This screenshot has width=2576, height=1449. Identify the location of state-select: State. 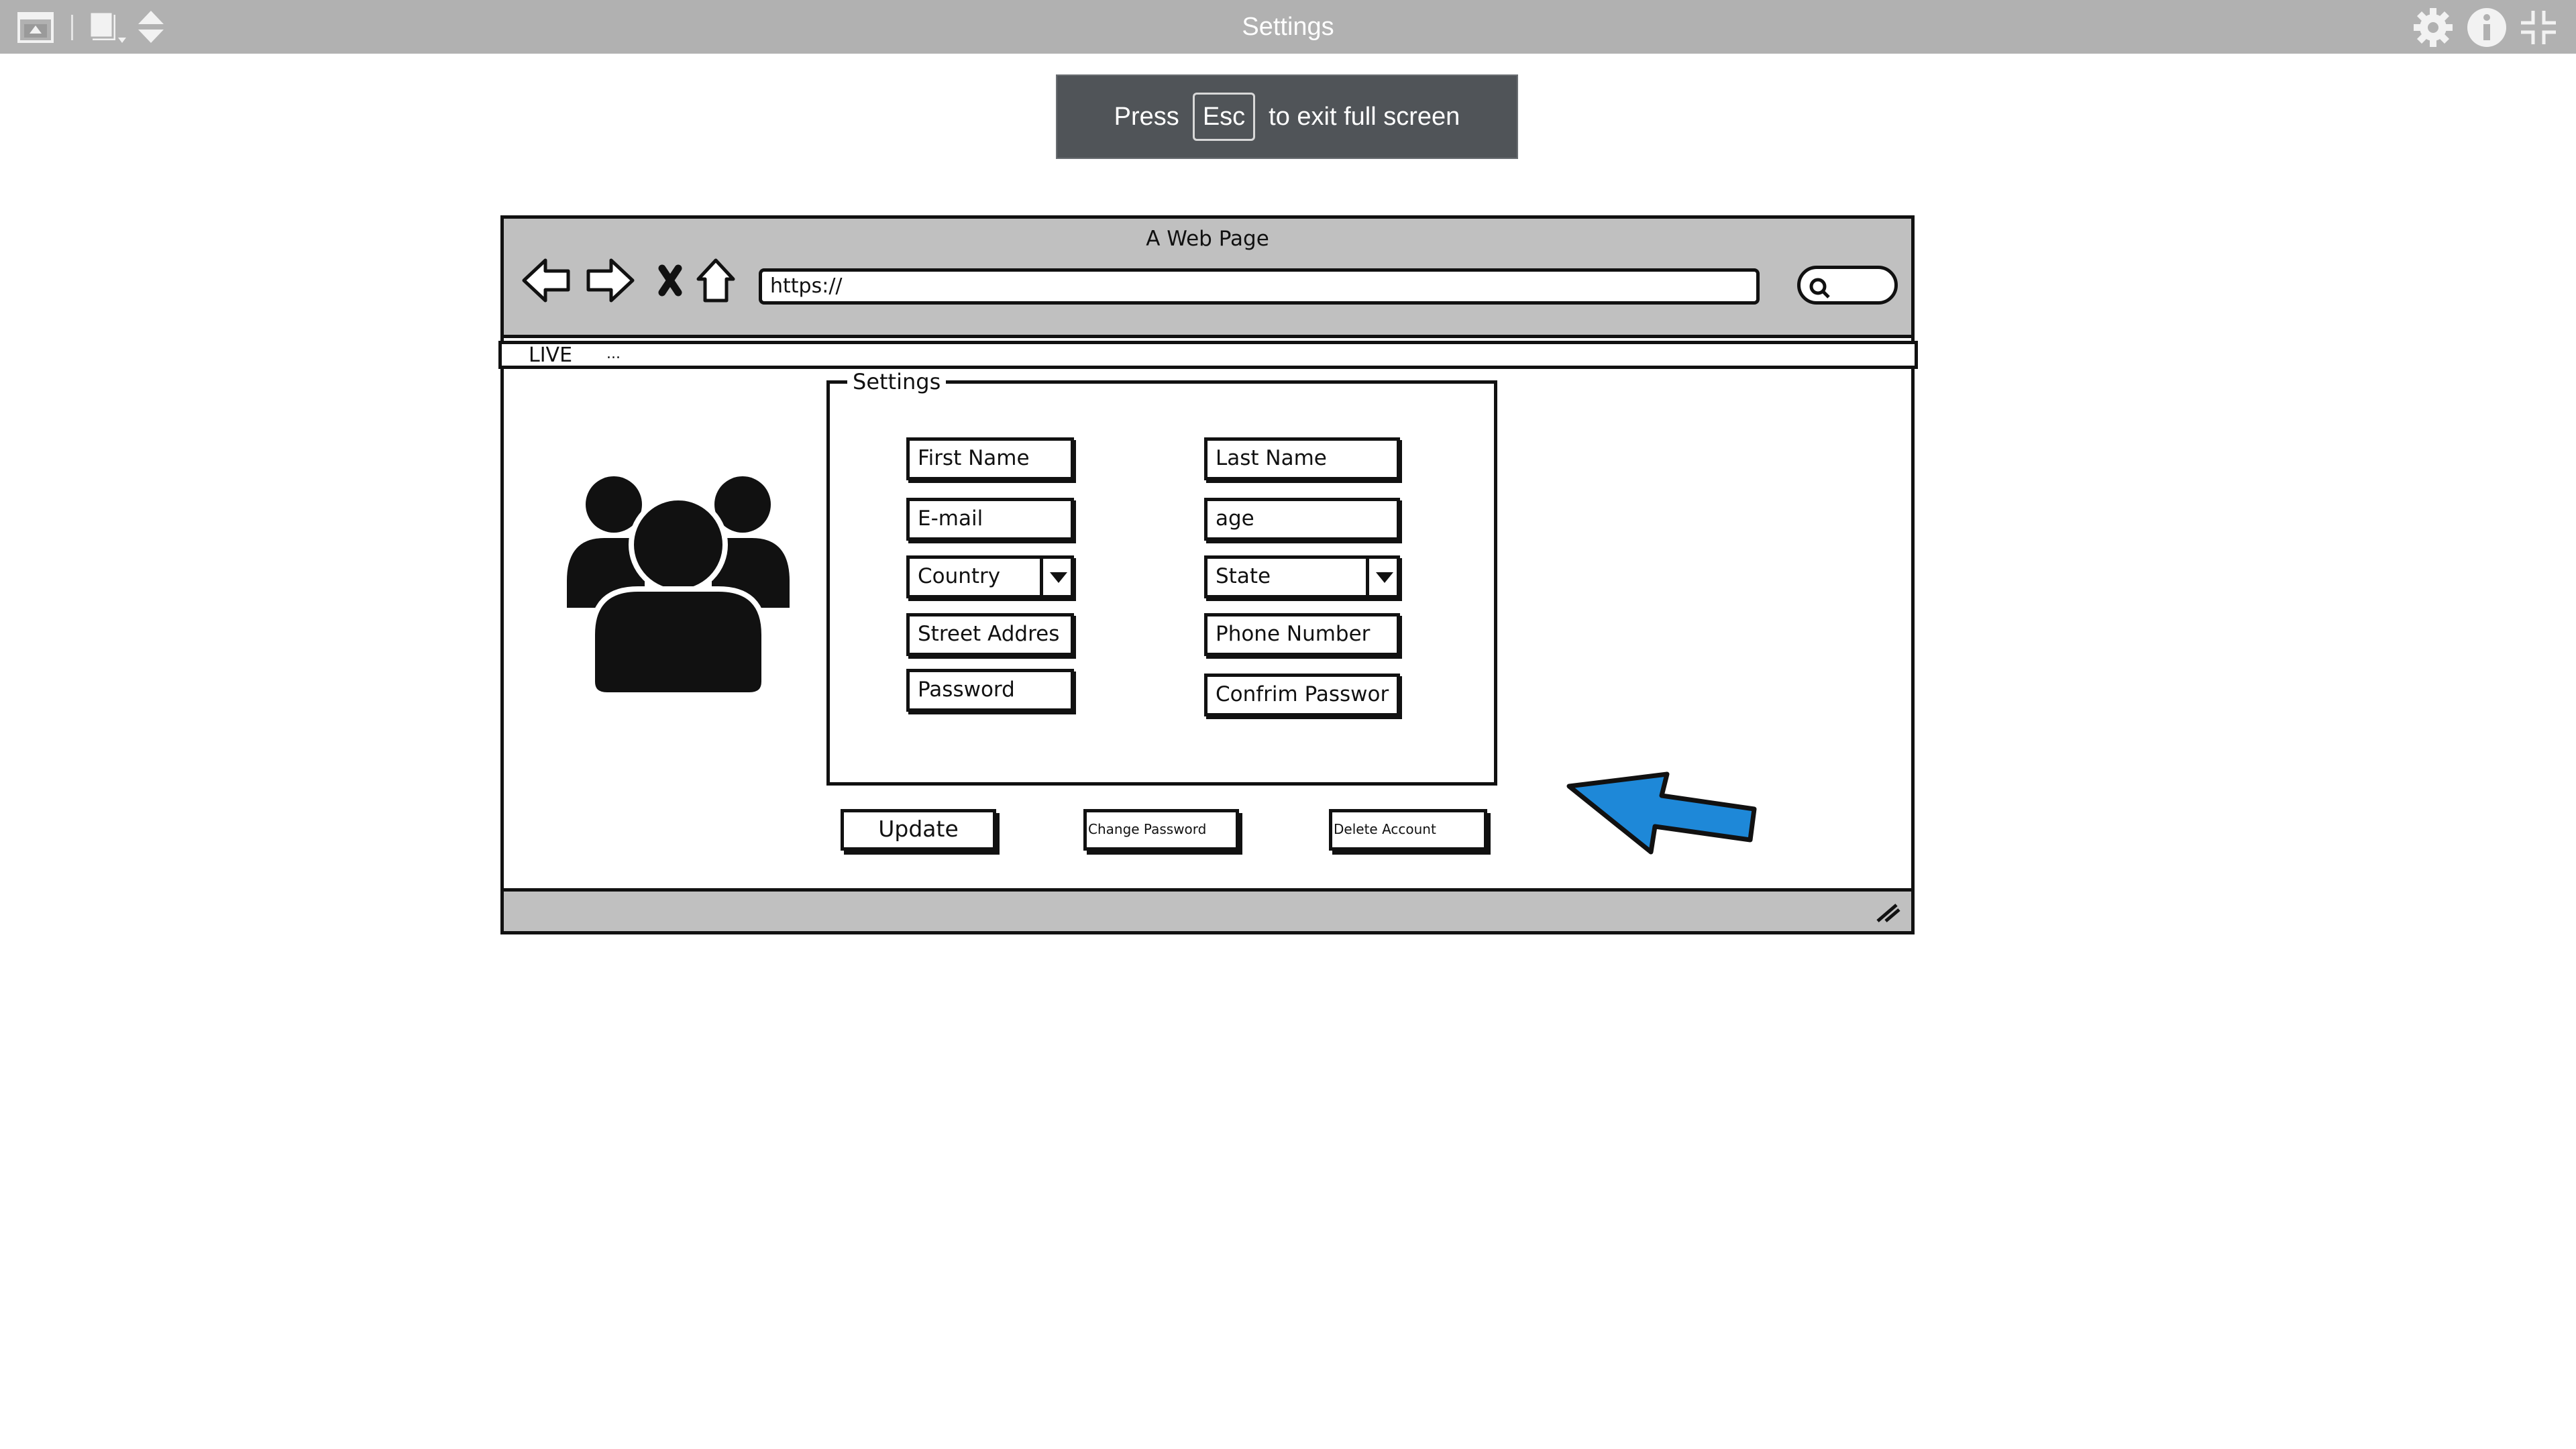
(1302, 576).